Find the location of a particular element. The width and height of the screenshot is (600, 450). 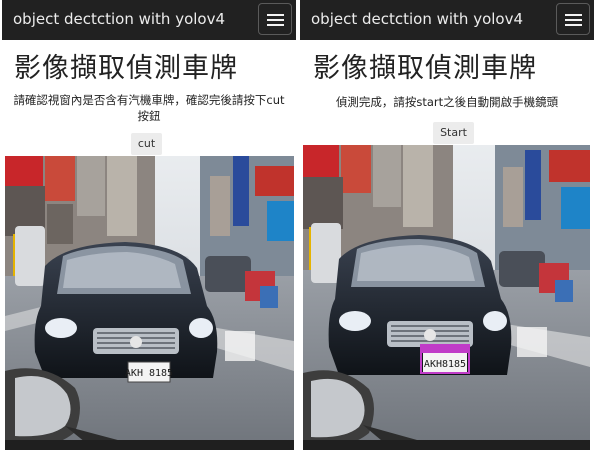

instruction-text: 偵測完成，請按start之後自動開啟手機鏡頭 is located at coordinates (447, 102).